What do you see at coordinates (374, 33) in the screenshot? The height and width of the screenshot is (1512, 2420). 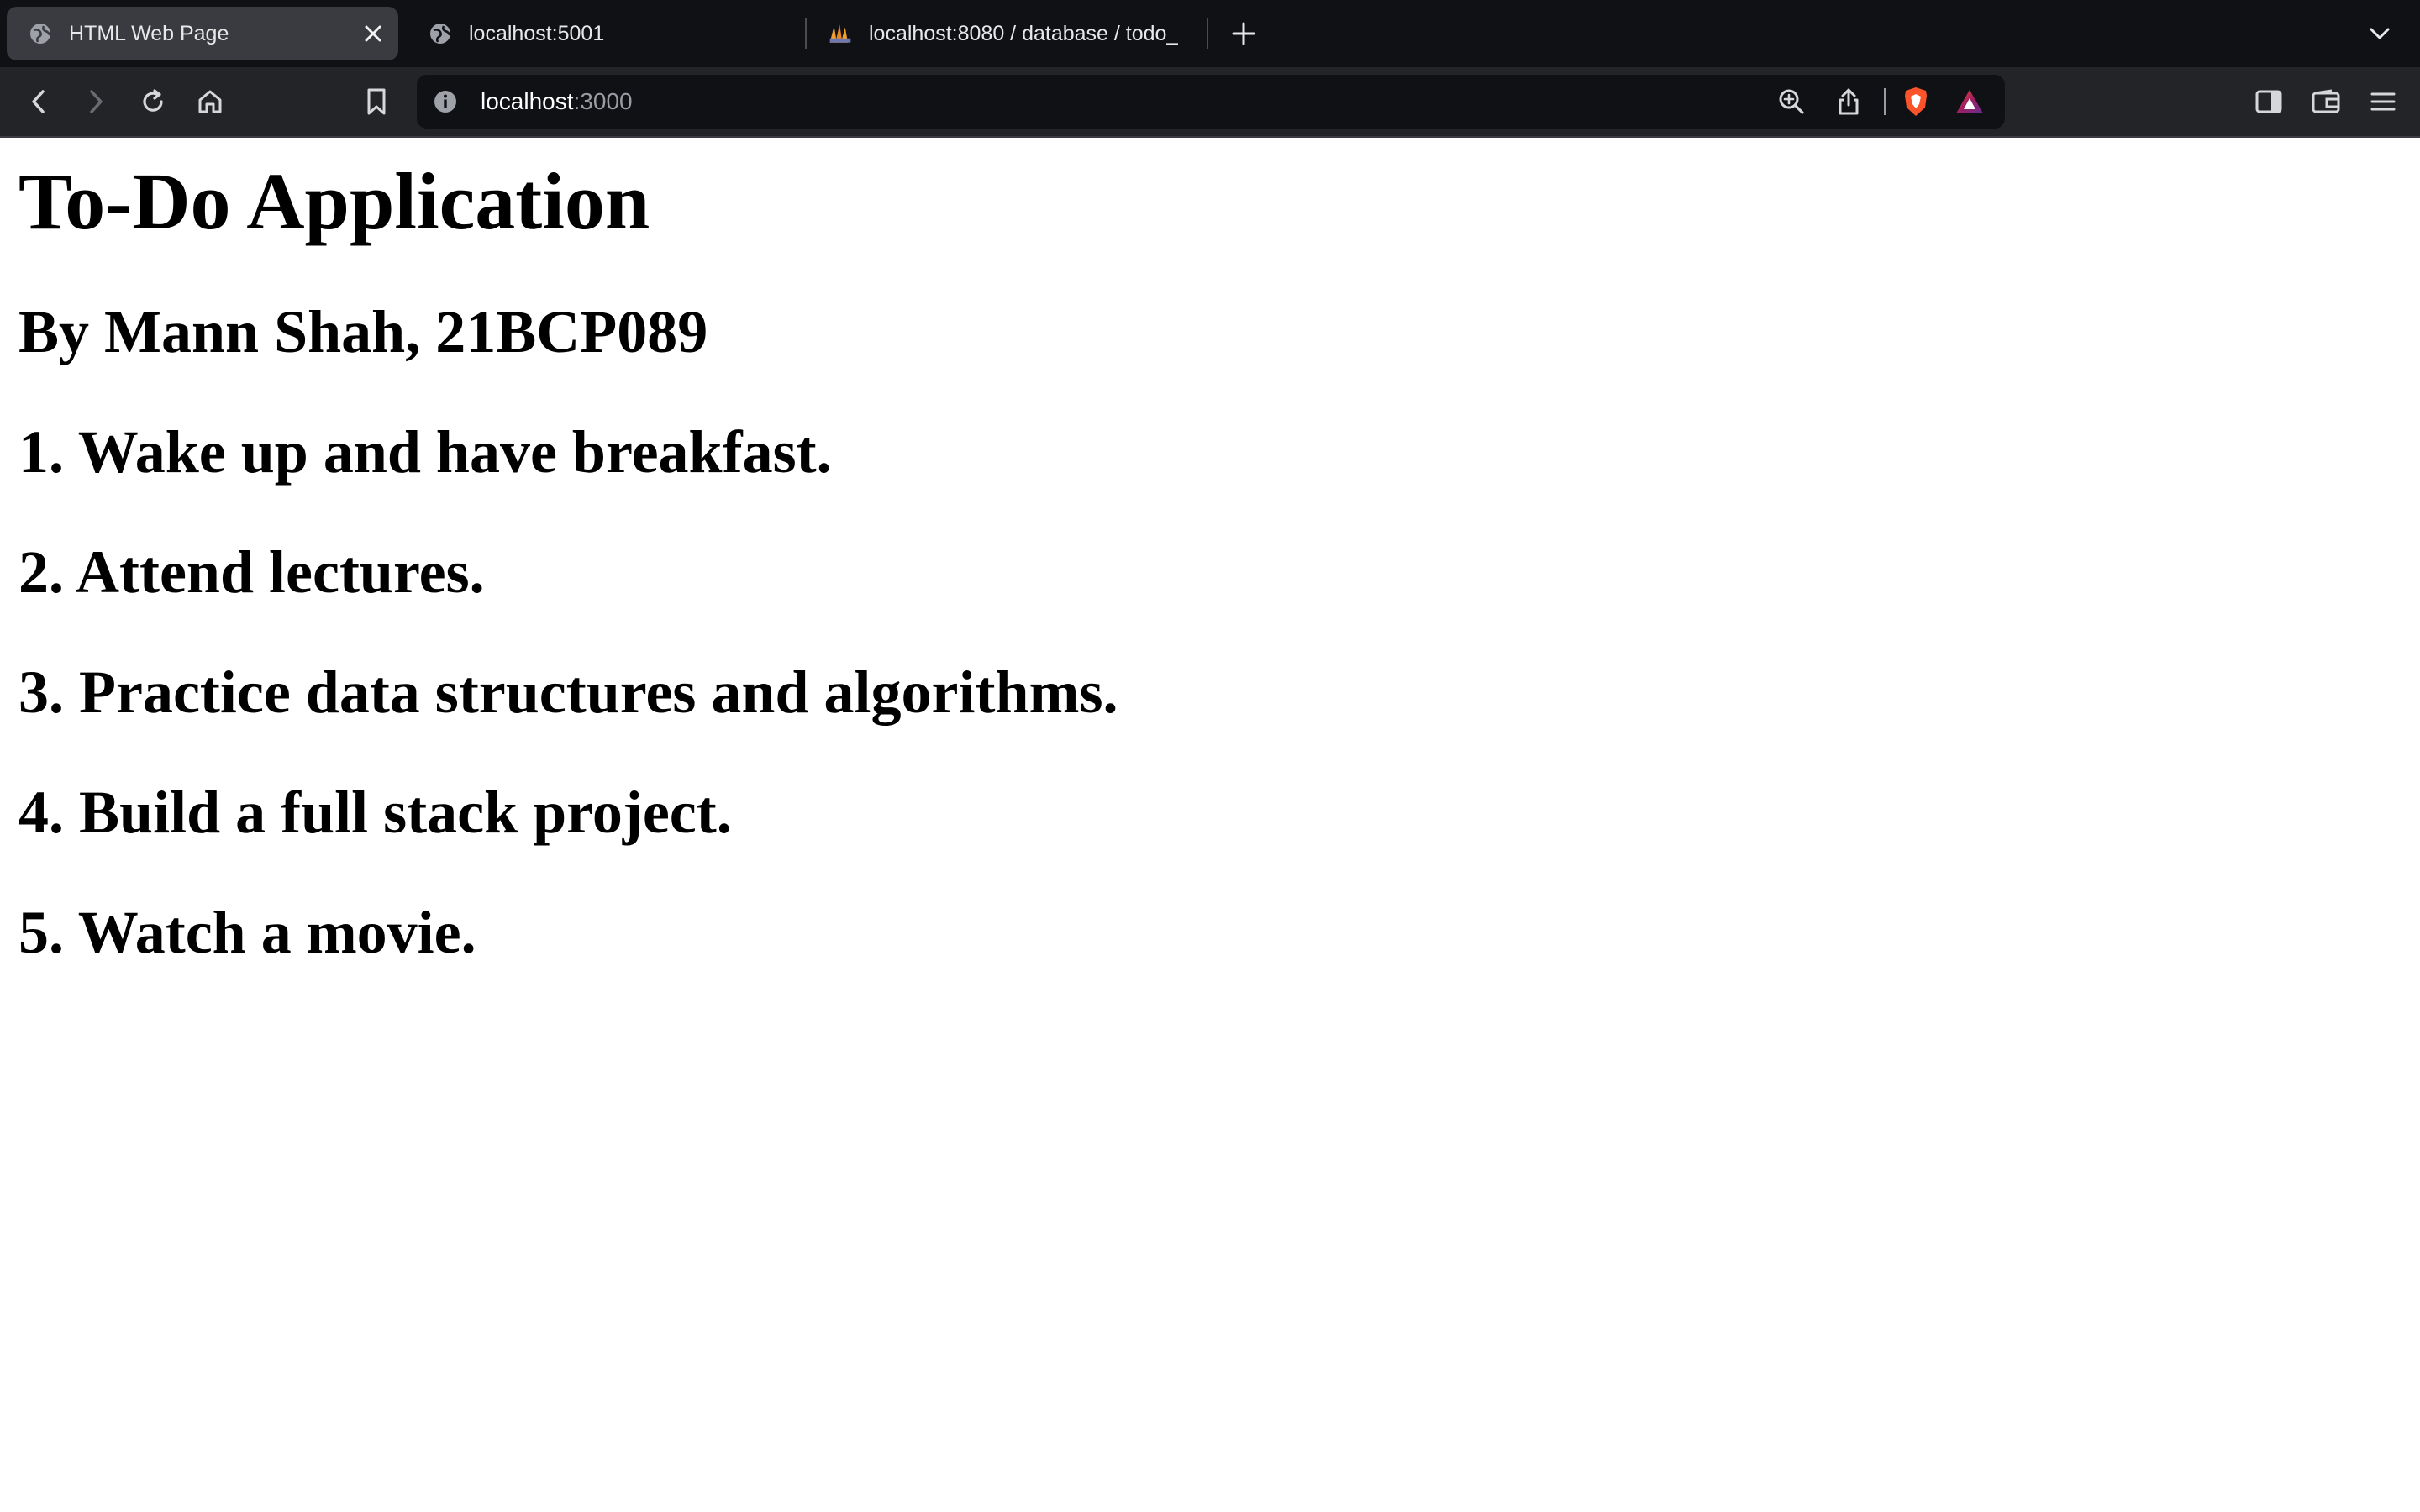 I see `tab-close-icon` at bounding box center [374, 33].